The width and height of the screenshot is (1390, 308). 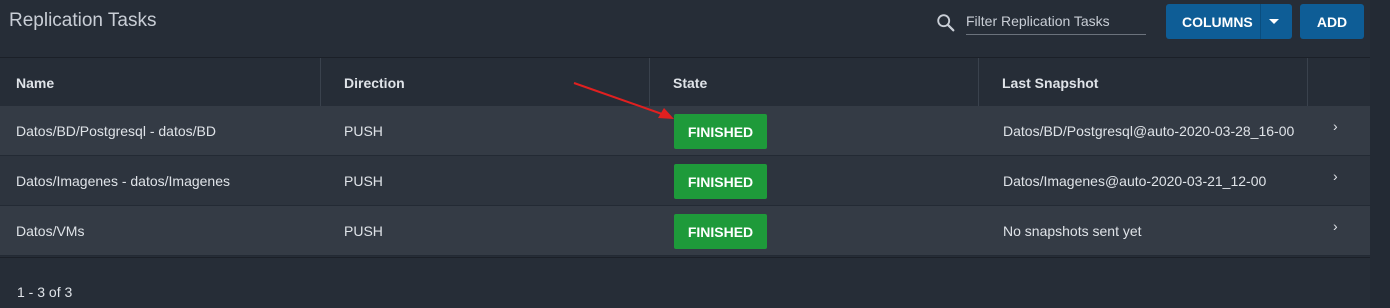 What do you see at coordinates (623, 100) in the screenshot?
I see `annotation-arrow` at bounding box center [623, 100].